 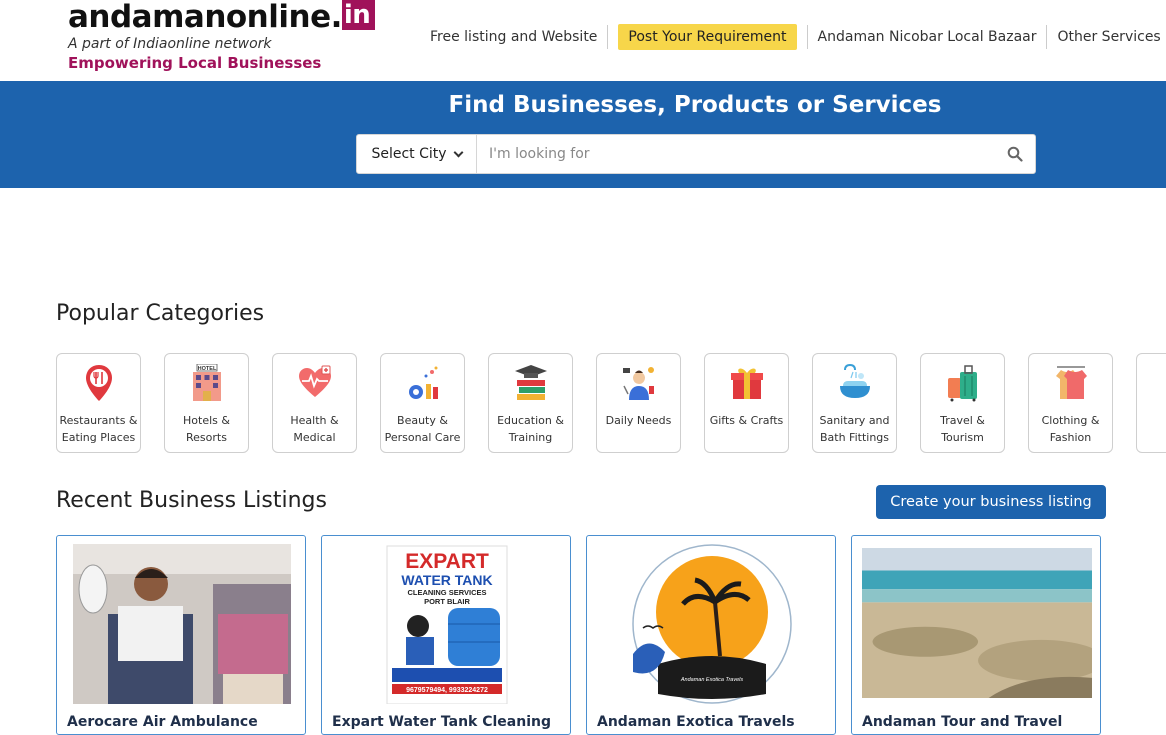 I want to click on search-button, so click(x=1015, y=154).